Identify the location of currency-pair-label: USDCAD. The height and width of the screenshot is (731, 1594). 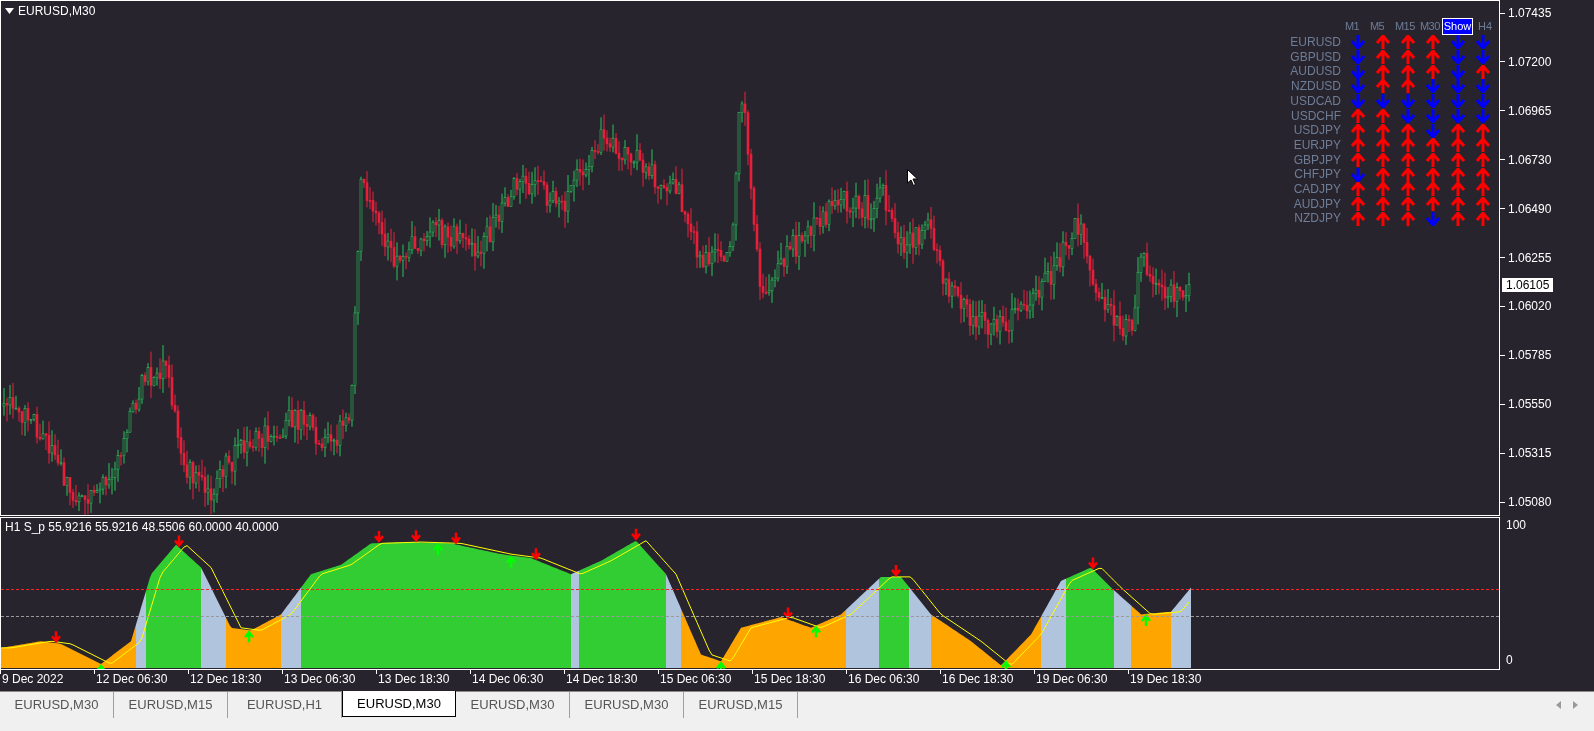
(1316, 101).